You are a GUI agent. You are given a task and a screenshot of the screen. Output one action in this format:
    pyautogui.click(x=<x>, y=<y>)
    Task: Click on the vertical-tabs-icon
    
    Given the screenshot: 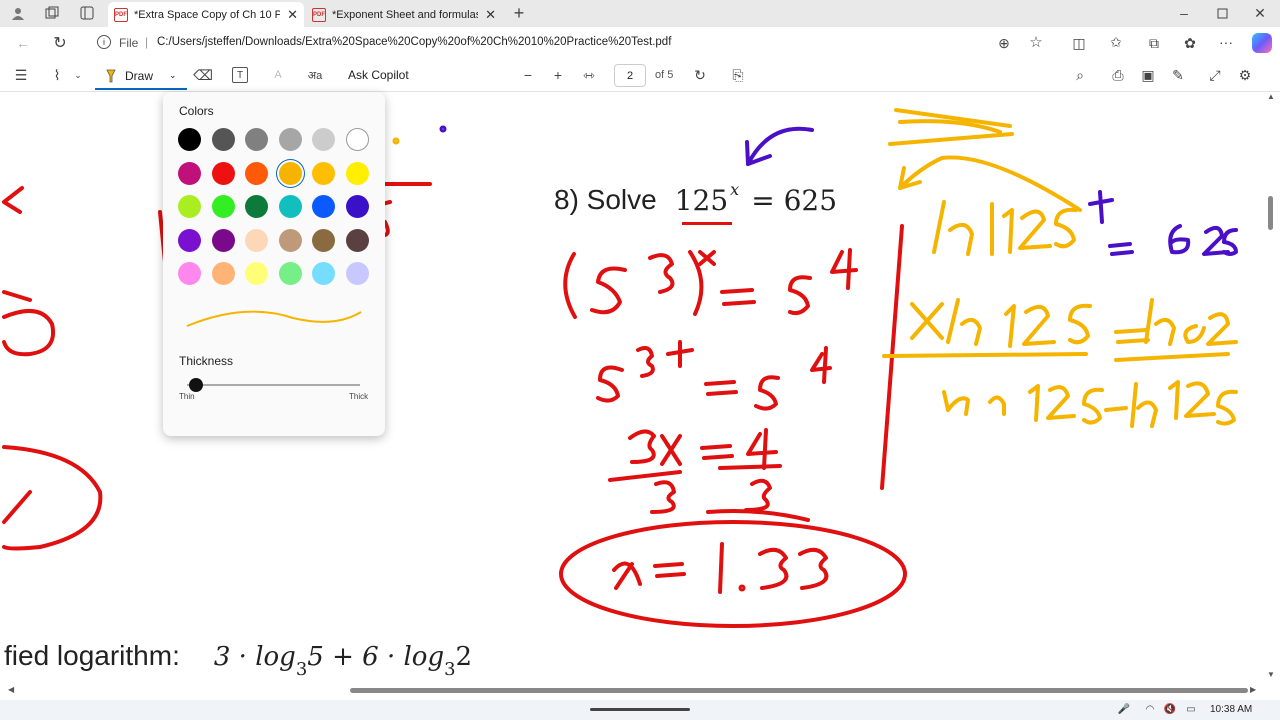 What is the action you would take?
    pyautogui.click(x=87, y=13)
    